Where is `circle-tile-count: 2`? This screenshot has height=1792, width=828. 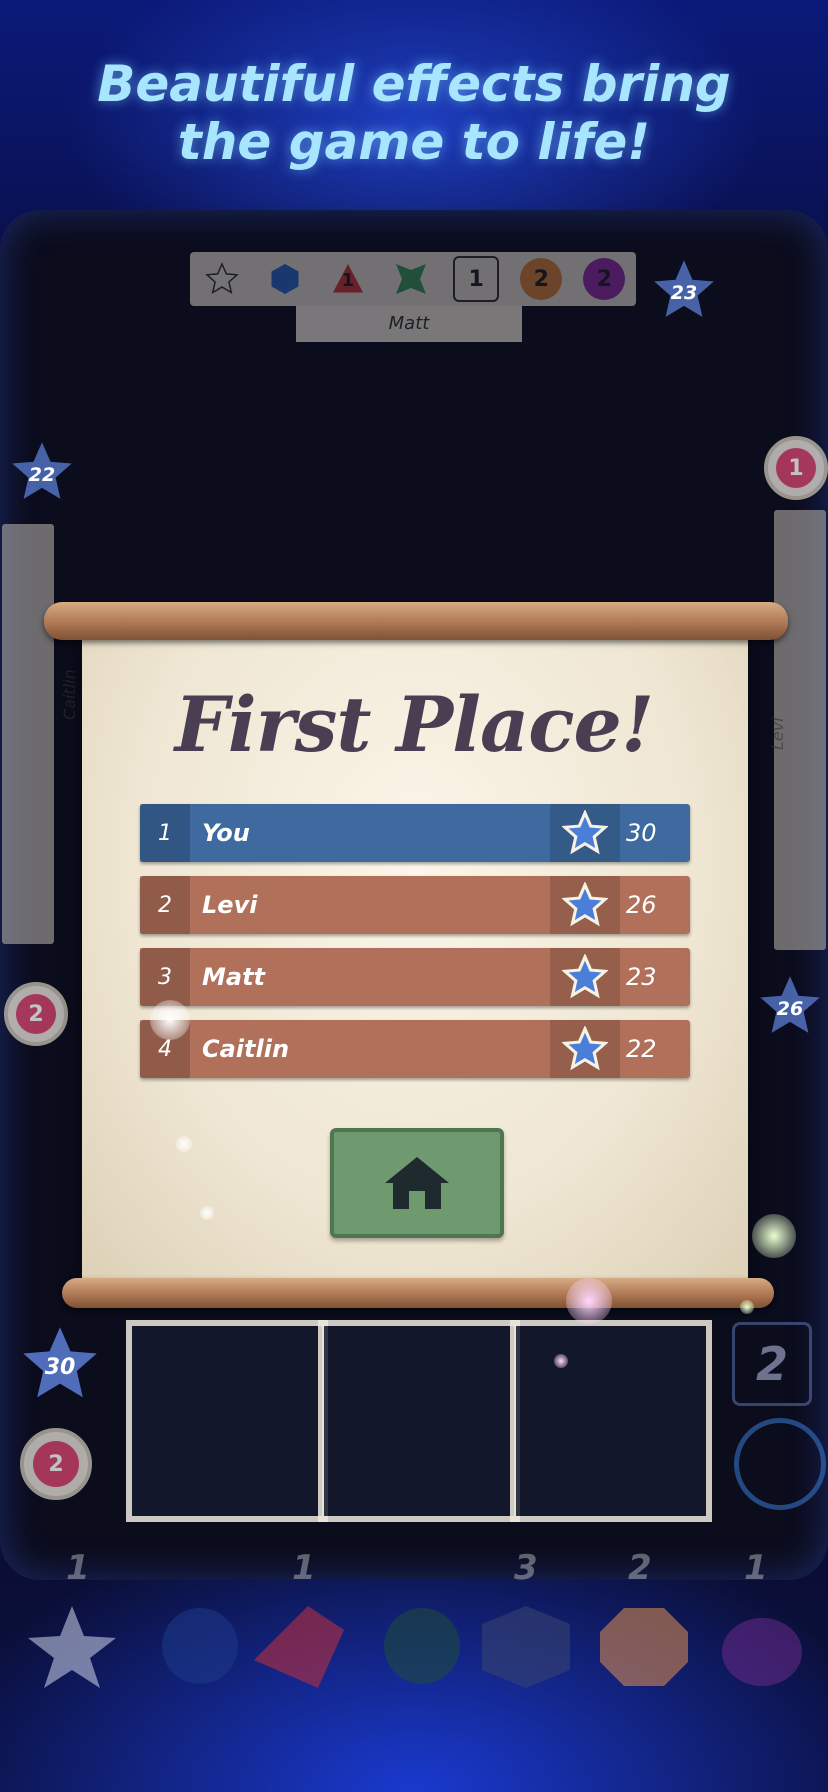
circle-tile-count: 2 is located at coordinates (604, 279).